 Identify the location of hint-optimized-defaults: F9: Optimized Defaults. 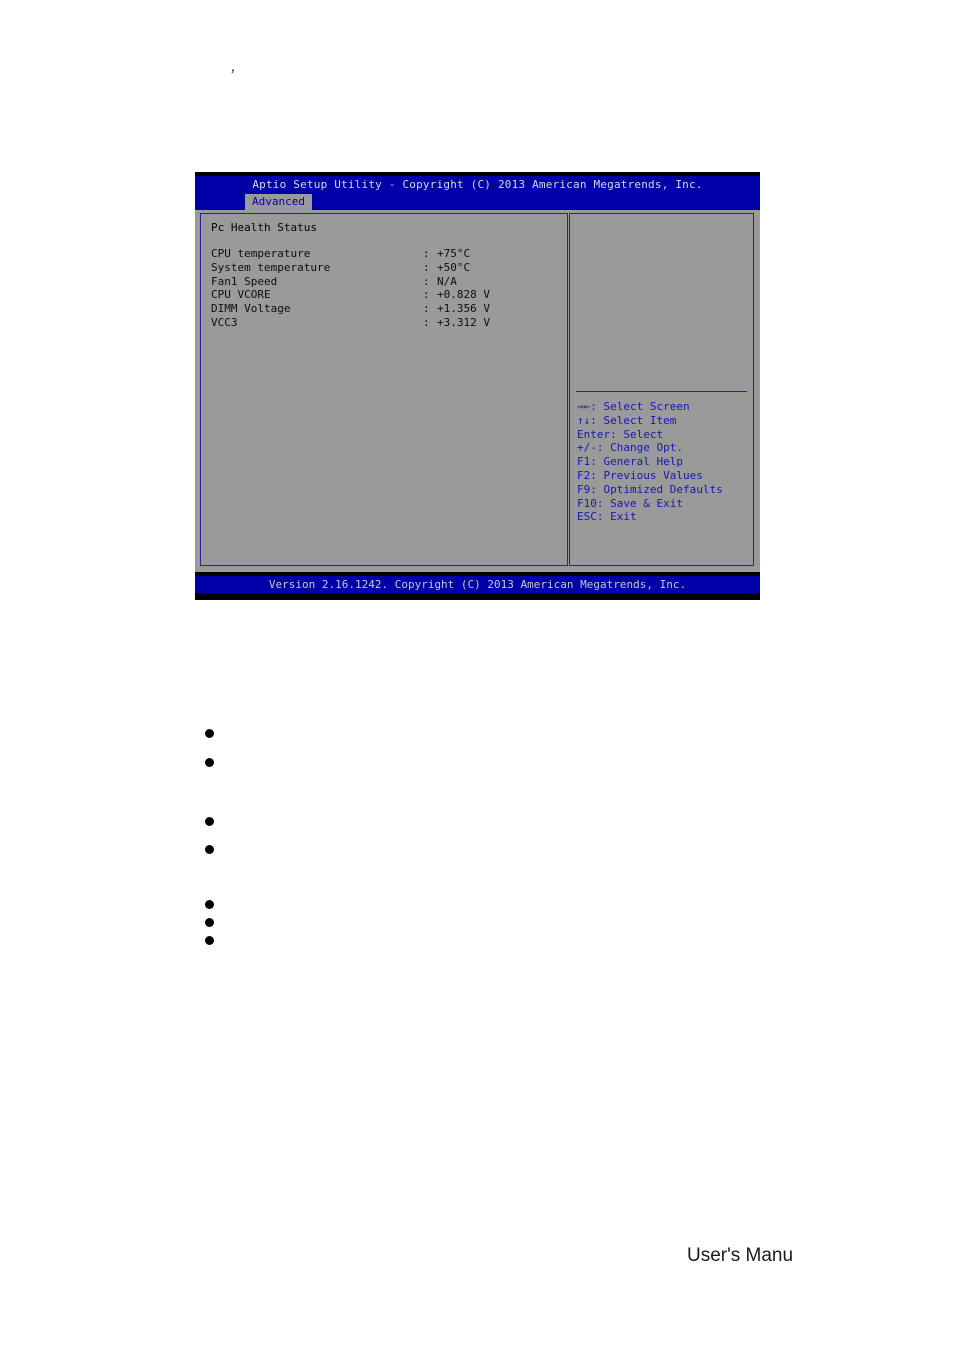
(650, 489).